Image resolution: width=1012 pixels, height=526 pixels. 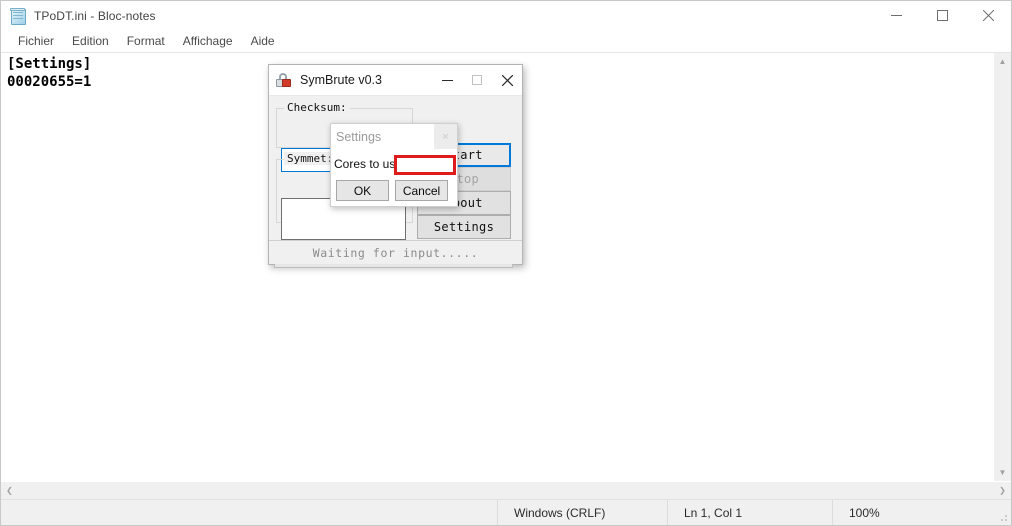 What do you see at coordinates (447, 80) in the screenshot?
I see `symbrute-minimize-icon` at bounding box center [447, 80].